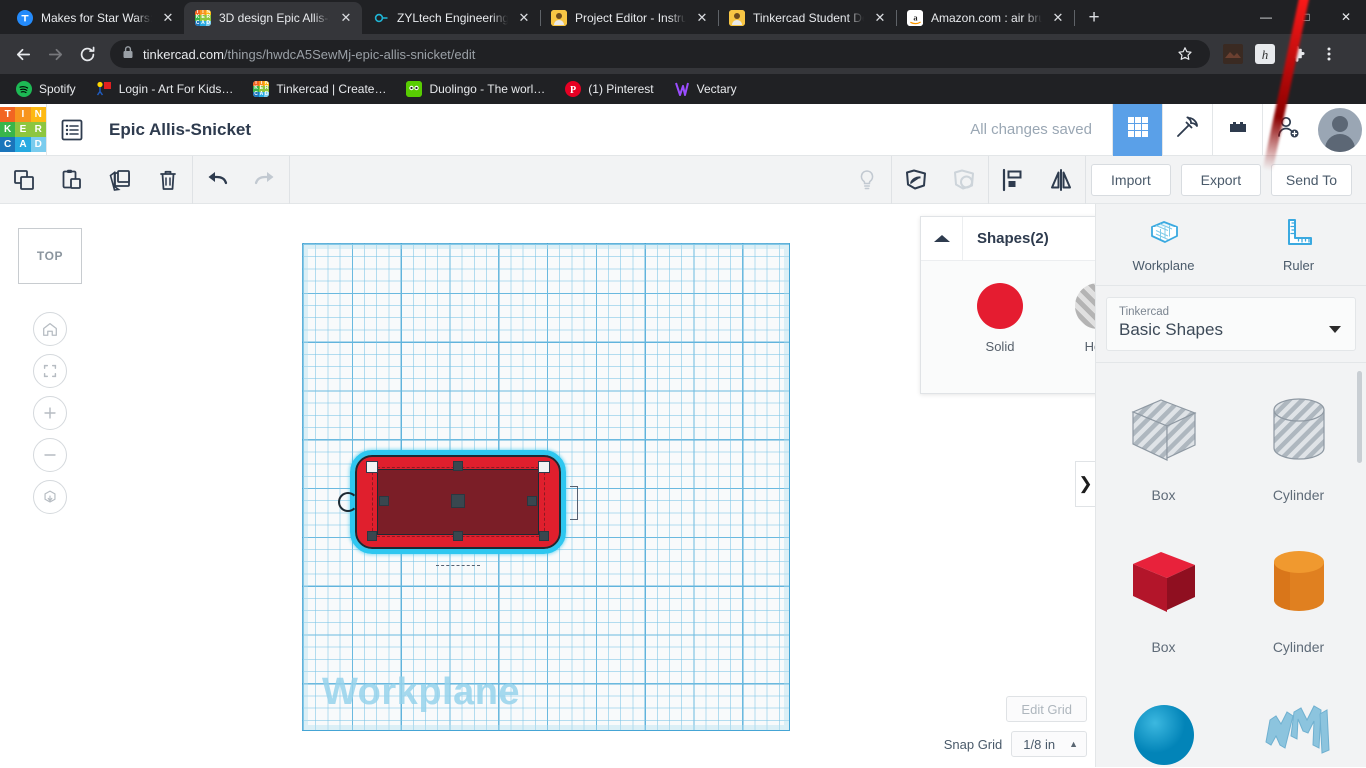 This screenshot has width=1366, height=768. What do you see at coordinates (95, 18) in the screenshot?
I see `browser-tab-1: Makes for Star Wars: Clo ✕` at bounding box center [95, 18].